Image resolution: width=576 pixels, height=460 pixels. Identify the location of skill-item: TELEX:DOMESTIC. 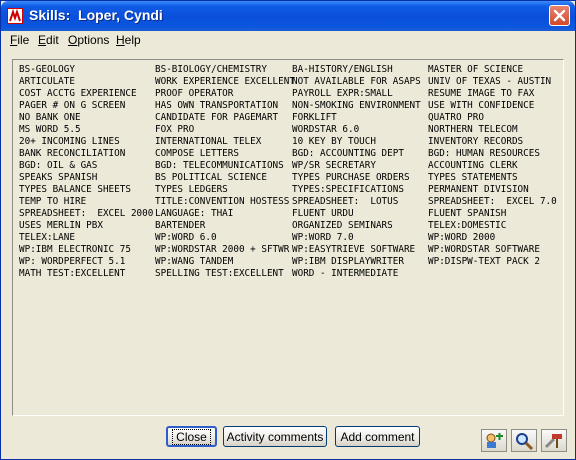
(467, 225).